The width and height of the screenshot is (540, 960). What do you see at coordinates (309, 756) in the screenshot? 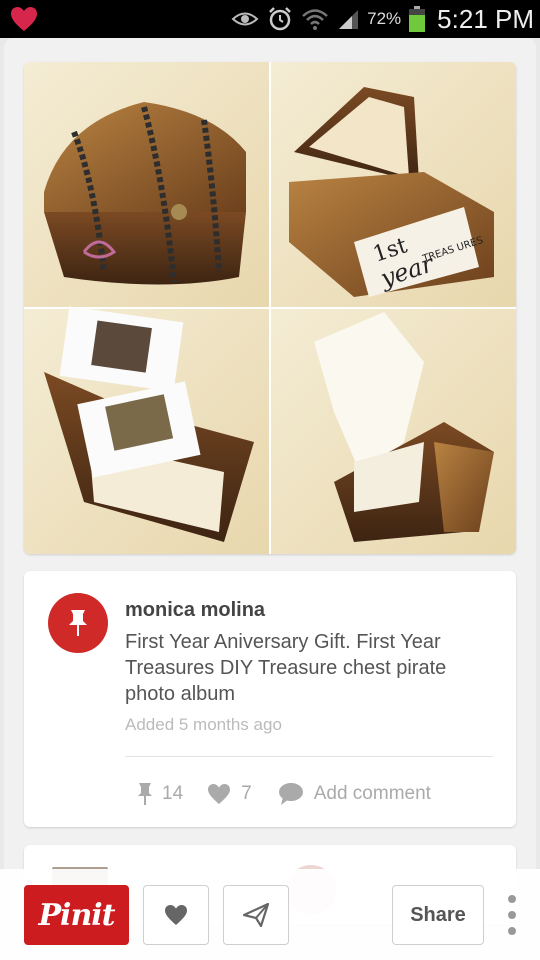
I see `divider` at bounding box center [309, 756].